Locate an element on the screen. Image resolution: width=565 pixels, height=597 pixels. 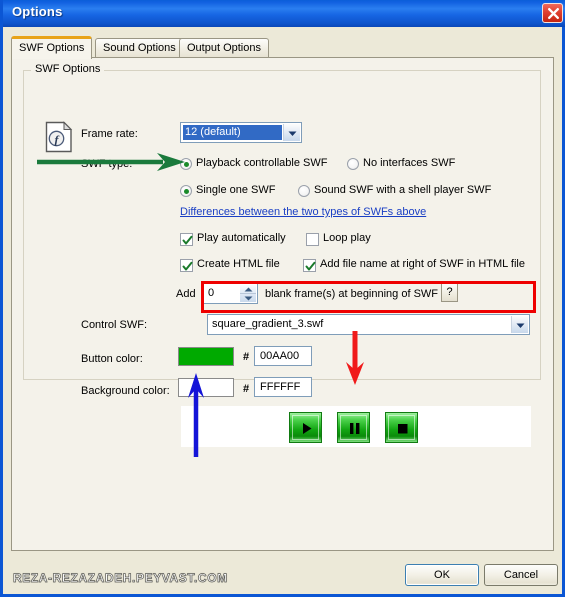
tab-swf-options: SWF Options is located at coordinates (52, 47).